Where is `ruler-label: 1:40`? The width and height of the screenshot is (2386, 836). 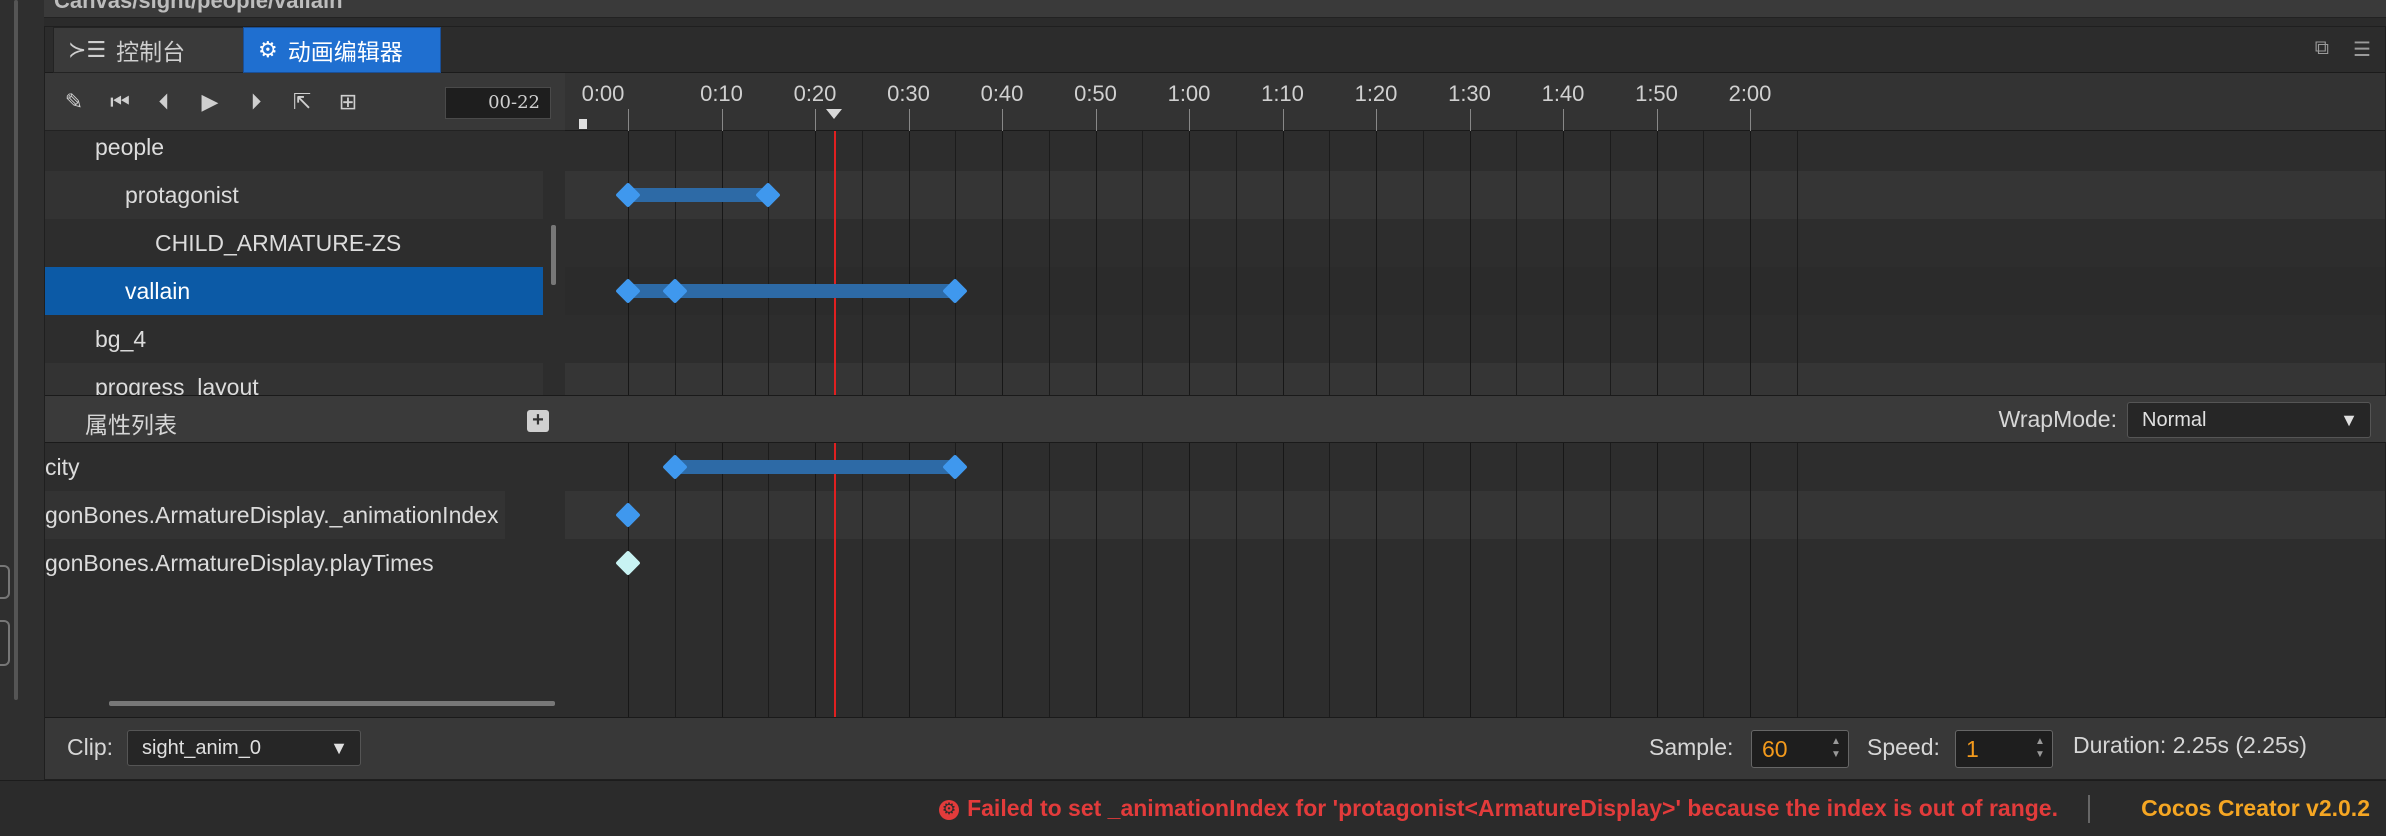 ruler-label: 1:40 is located at coordinates (1563, 93).